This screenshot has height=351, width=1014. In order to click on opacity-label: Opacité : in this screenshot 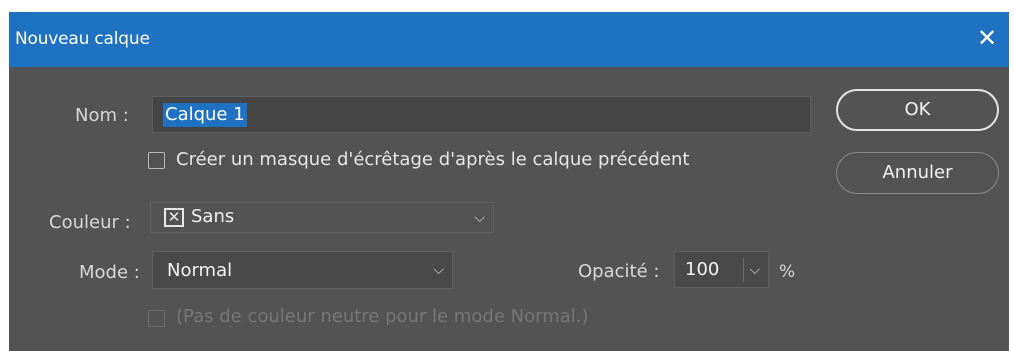, I will do `click(619, 271)`.